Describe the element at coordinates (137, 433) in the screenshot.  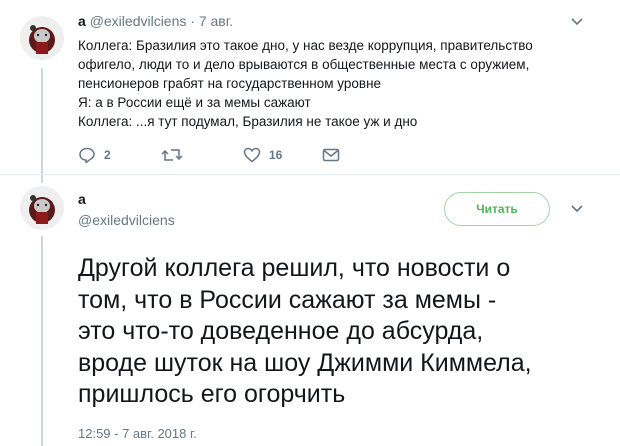
I see `tweet-date: 12:59 - 7 авг. 2018 г.` at that location.